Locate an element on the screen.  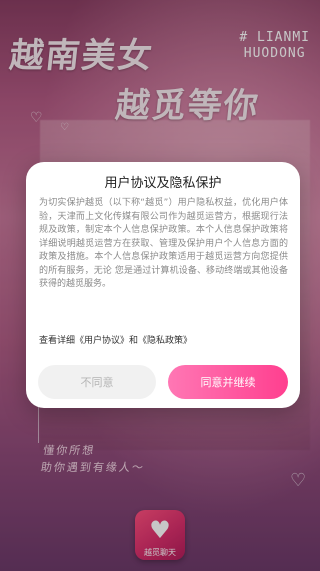
disagree-button: 不同意 is located at coordinates (97, 382).